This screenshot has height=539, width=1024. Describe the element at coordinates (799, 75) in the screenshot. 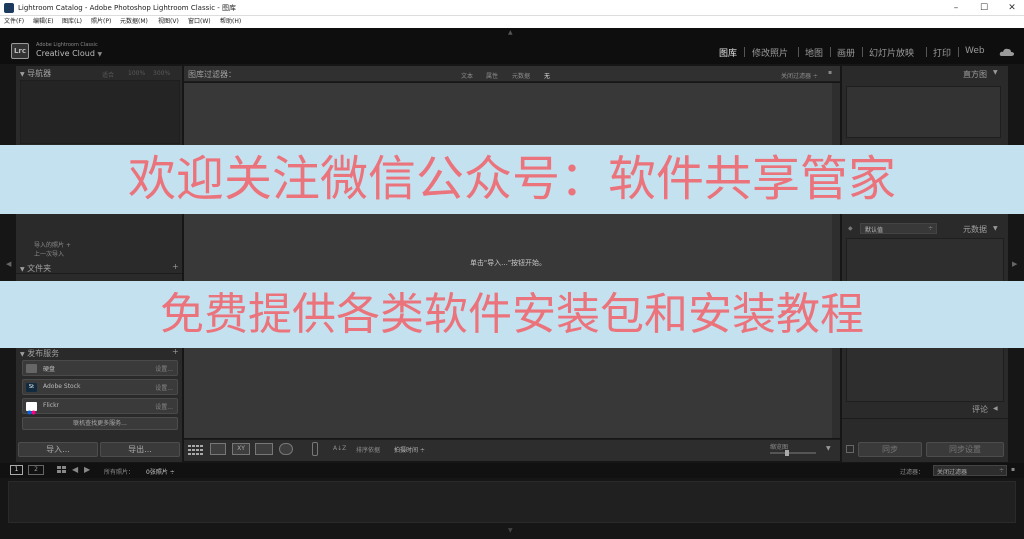

I see `filter-preset-select: 关闭过滤器 ÷` at that location.